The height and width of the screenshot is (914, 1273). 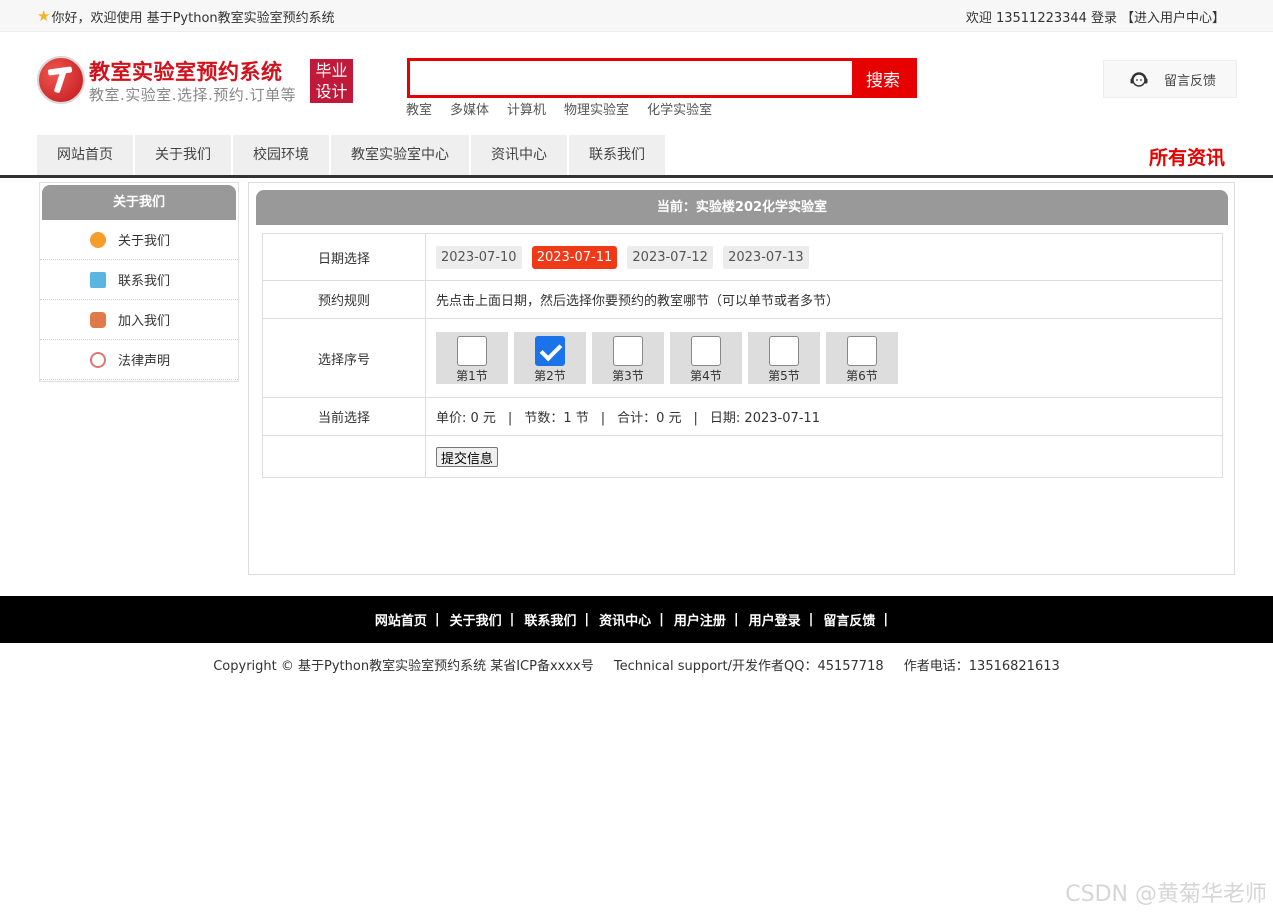 I want to click on slot-label-text: 第3节, so click(x=628, y=376).